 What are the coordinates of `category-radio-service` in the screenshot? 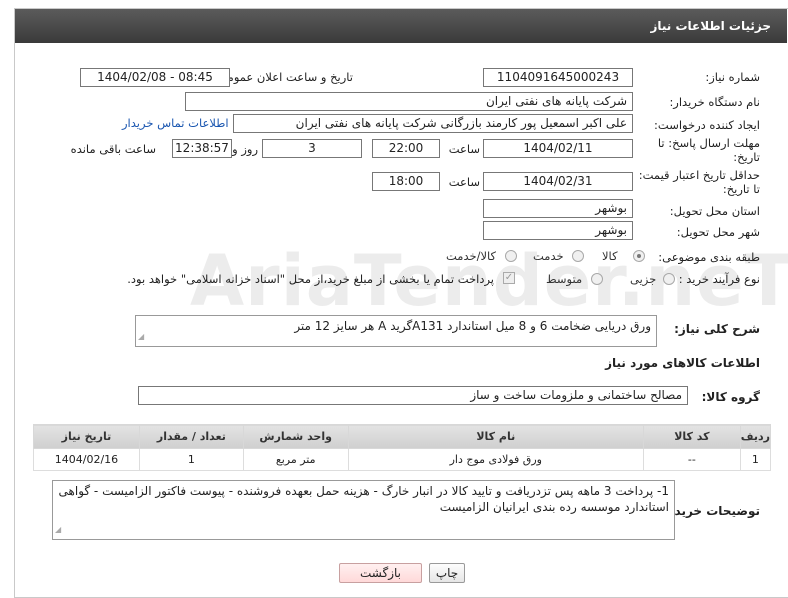 It's located at (578, 256).